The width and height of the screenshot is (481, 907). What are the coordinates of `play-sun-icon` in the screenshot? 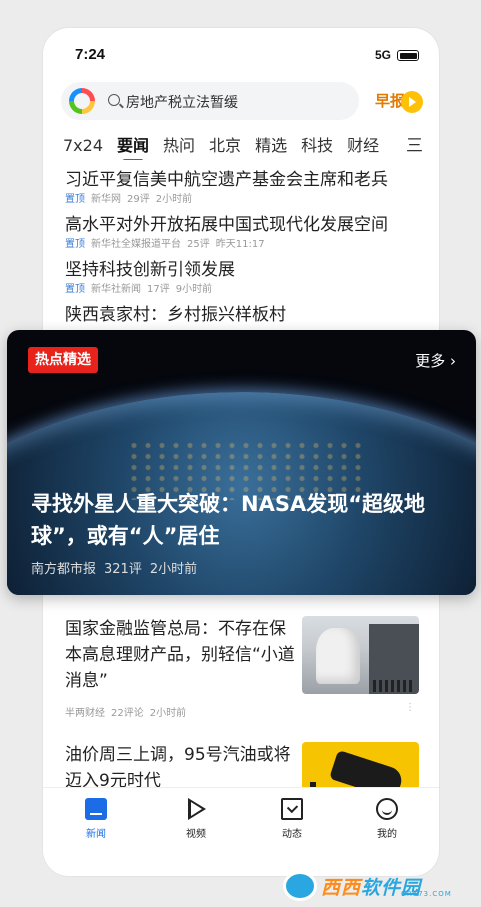 It's located at (412, 101).